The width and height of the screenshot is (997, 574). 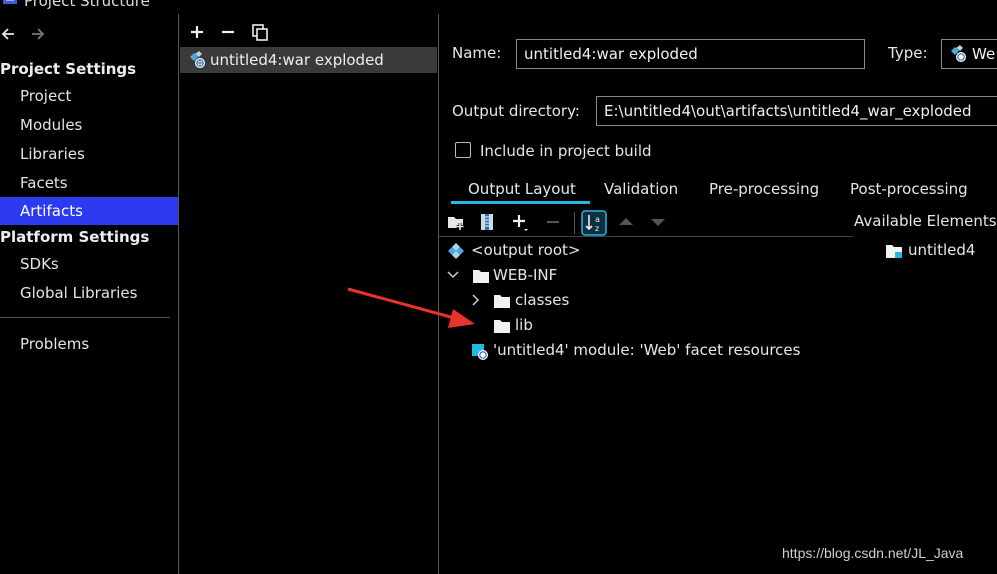 What do you see at coordinates (619, 301) in the screenshot?
I see `tree-node-classes: classes` at bounding box center [619, 301].